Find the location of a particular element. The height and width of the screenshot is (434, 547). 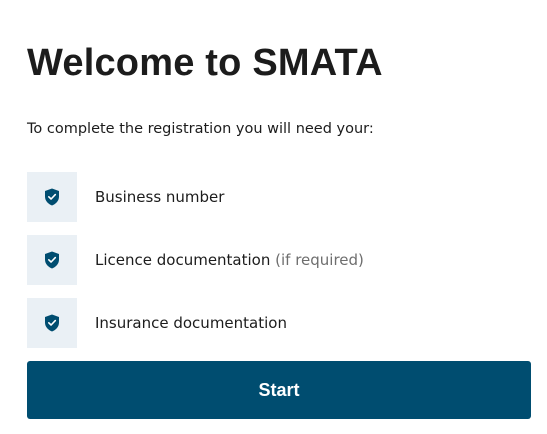

requirement-business-number: Business number is located at coordinates (277, 197).